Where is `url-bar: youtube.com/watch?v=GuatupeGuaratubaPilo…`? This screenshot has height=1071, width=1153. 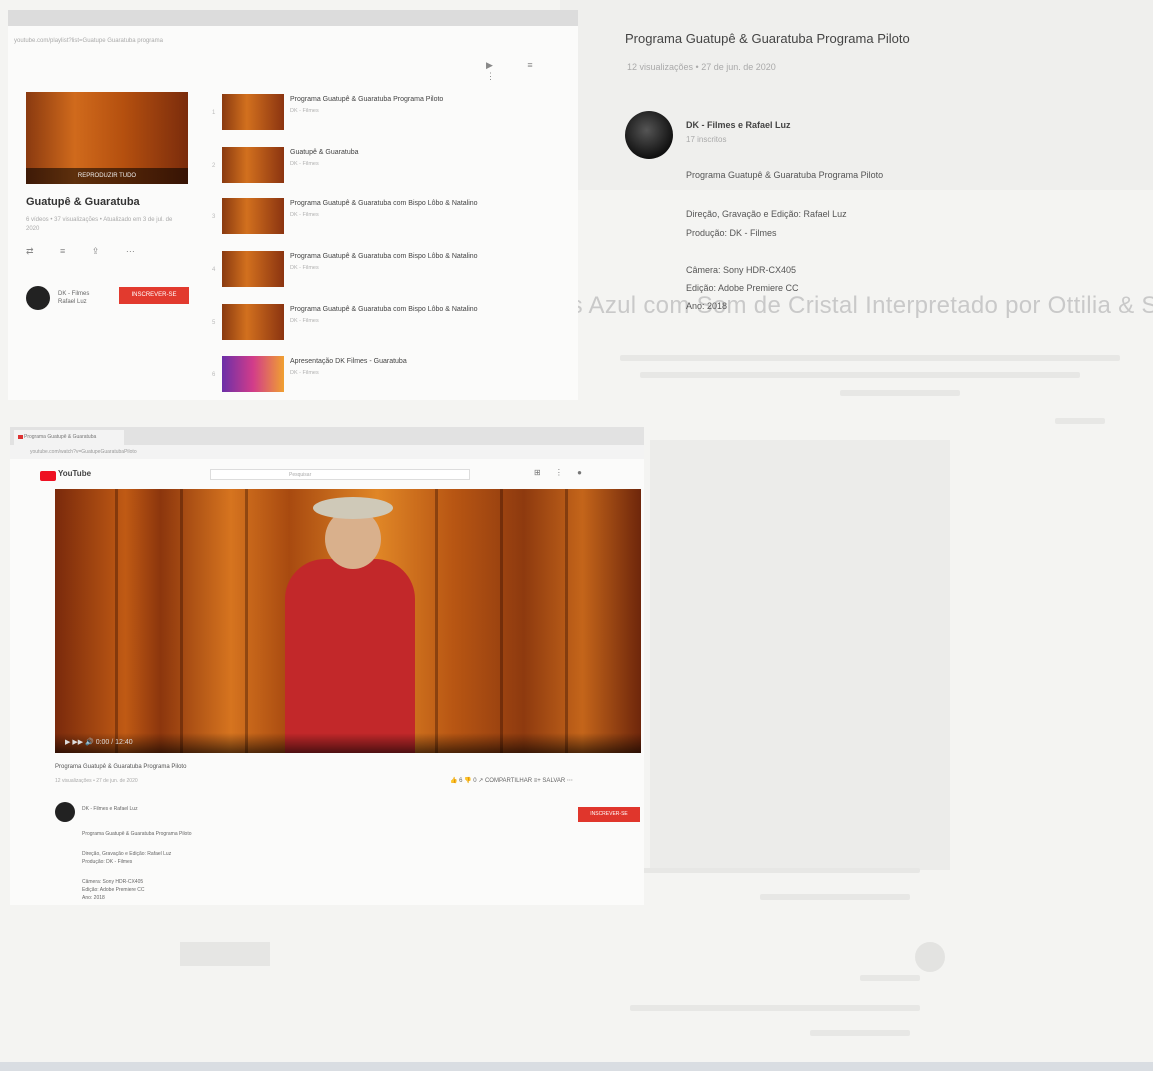 url-bar: youtube.com/watch?v=GuatupeGuaratubaPilo… is located at coordinates (327, 452).